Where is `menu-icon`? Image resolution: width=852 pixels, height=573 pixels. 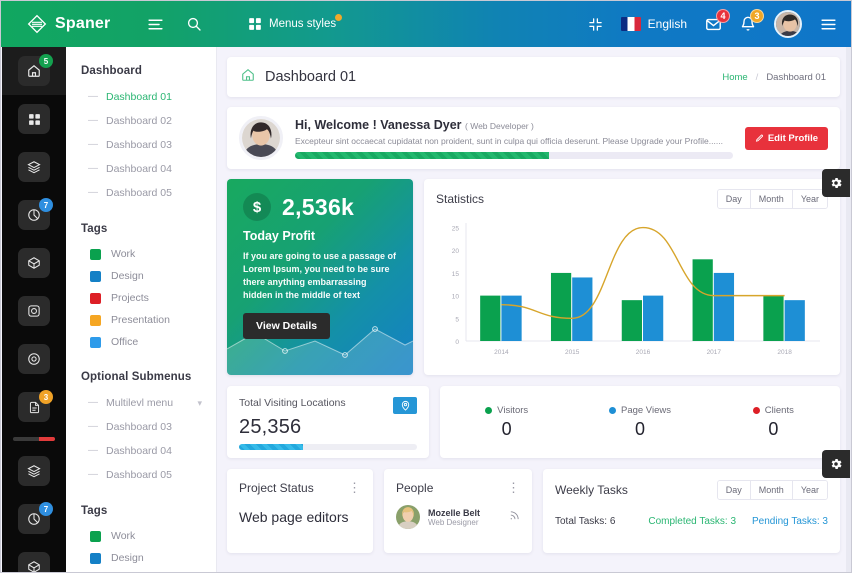
menu-icon is located at coordinates (155, 24).